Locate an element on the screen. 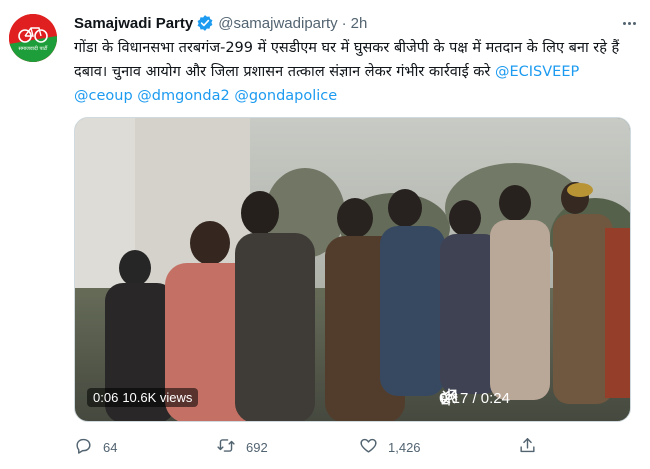  reply-button: 64 is located at coordinates (95, 447).